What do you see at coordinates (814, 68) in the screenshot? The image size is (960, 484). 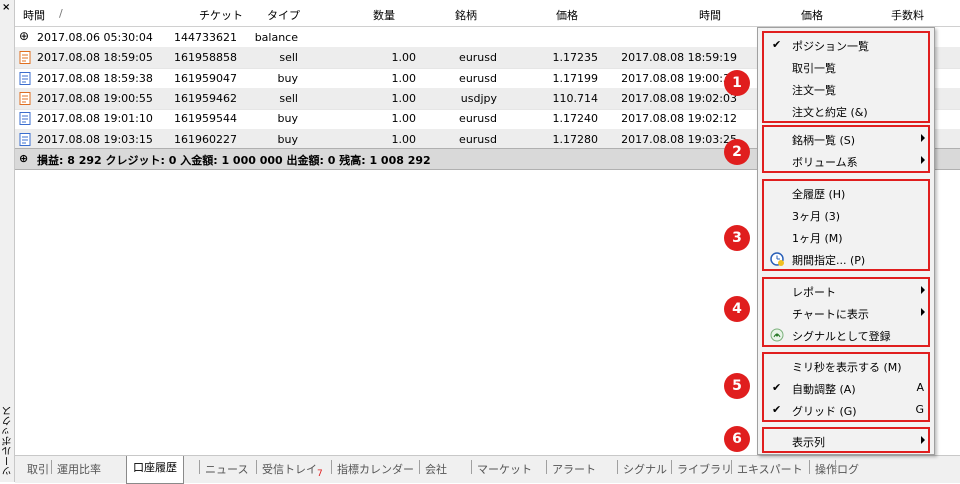 I see `menu-item-label: 取引一覧` at bounding box center [814, 68].